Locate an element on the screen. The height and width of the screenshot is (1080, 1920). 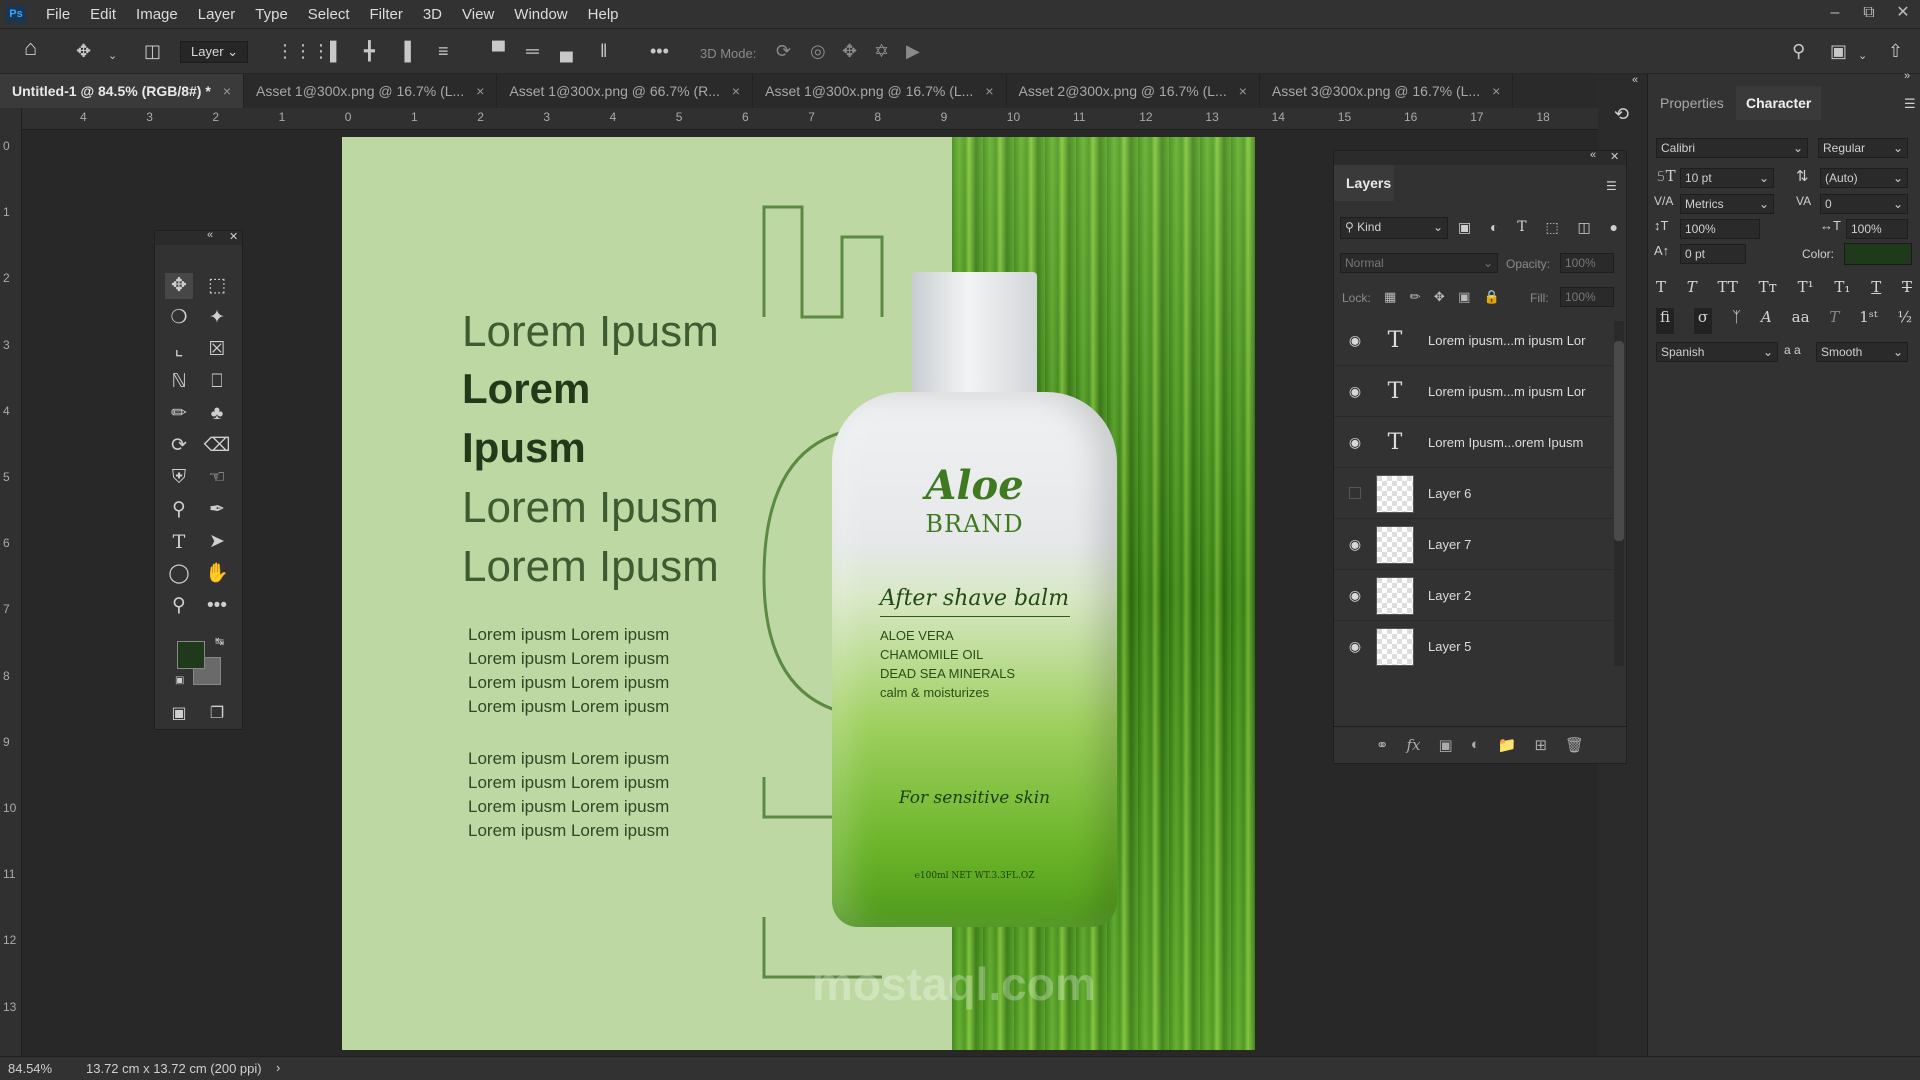
discretionary-ligatures-icon: σ is located at coordinates (1703, 321).